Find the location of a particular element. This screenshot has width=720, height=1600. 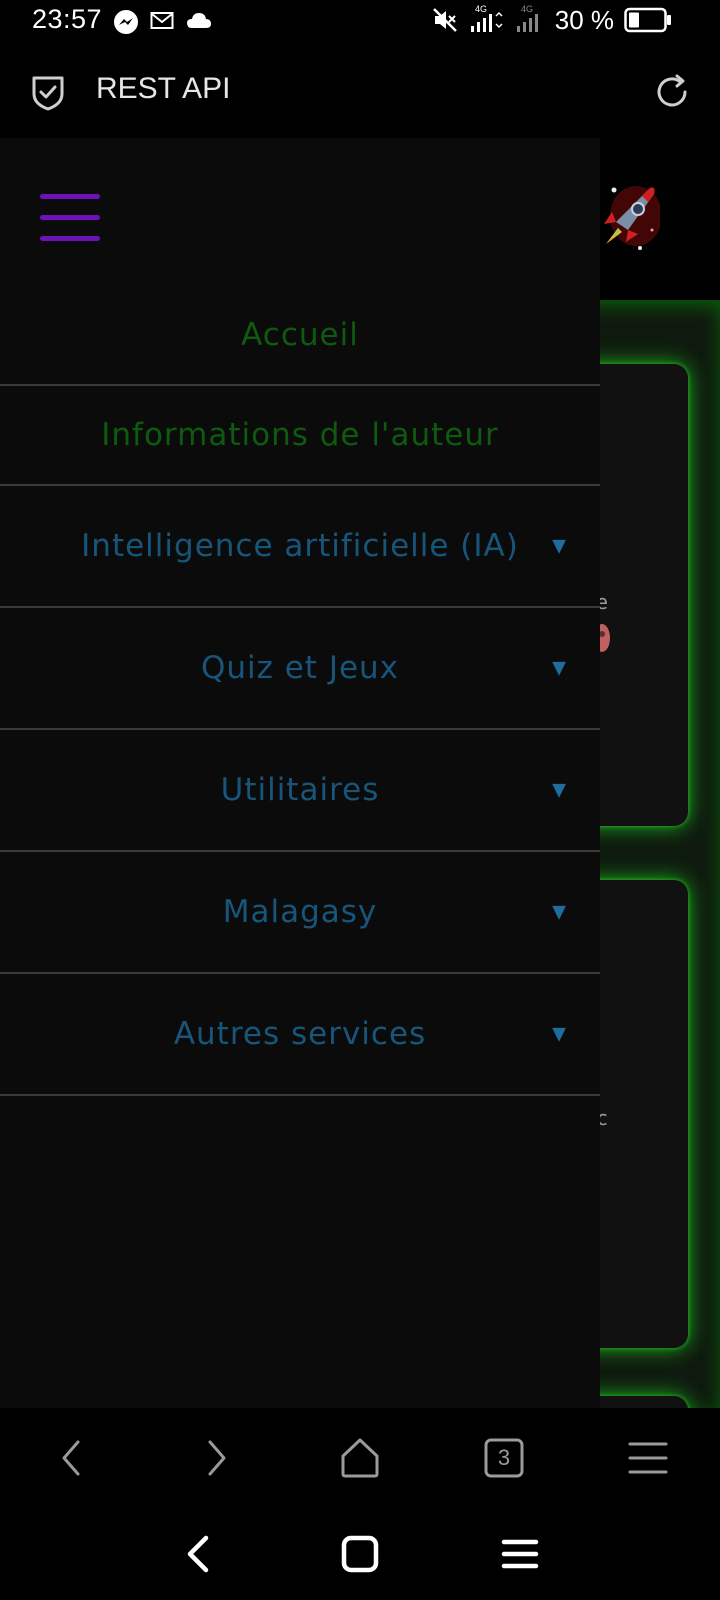

menu-item-label: Informations de l'auteur is located at coordinates (300, 435).